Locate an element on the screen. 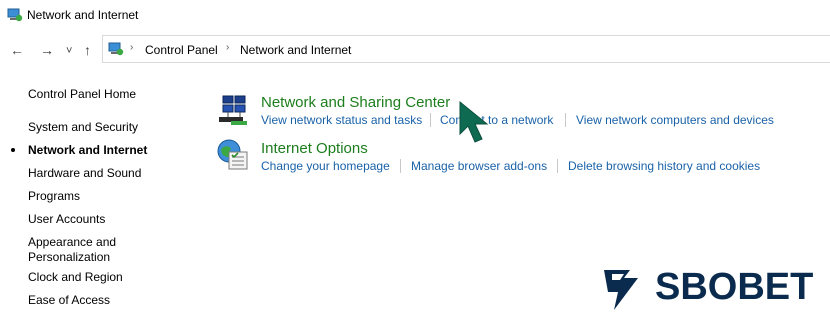 This screenshot has height=332, width=830. sidebar-item-system-and-security: System and Security is located at coordinates (83, 127).